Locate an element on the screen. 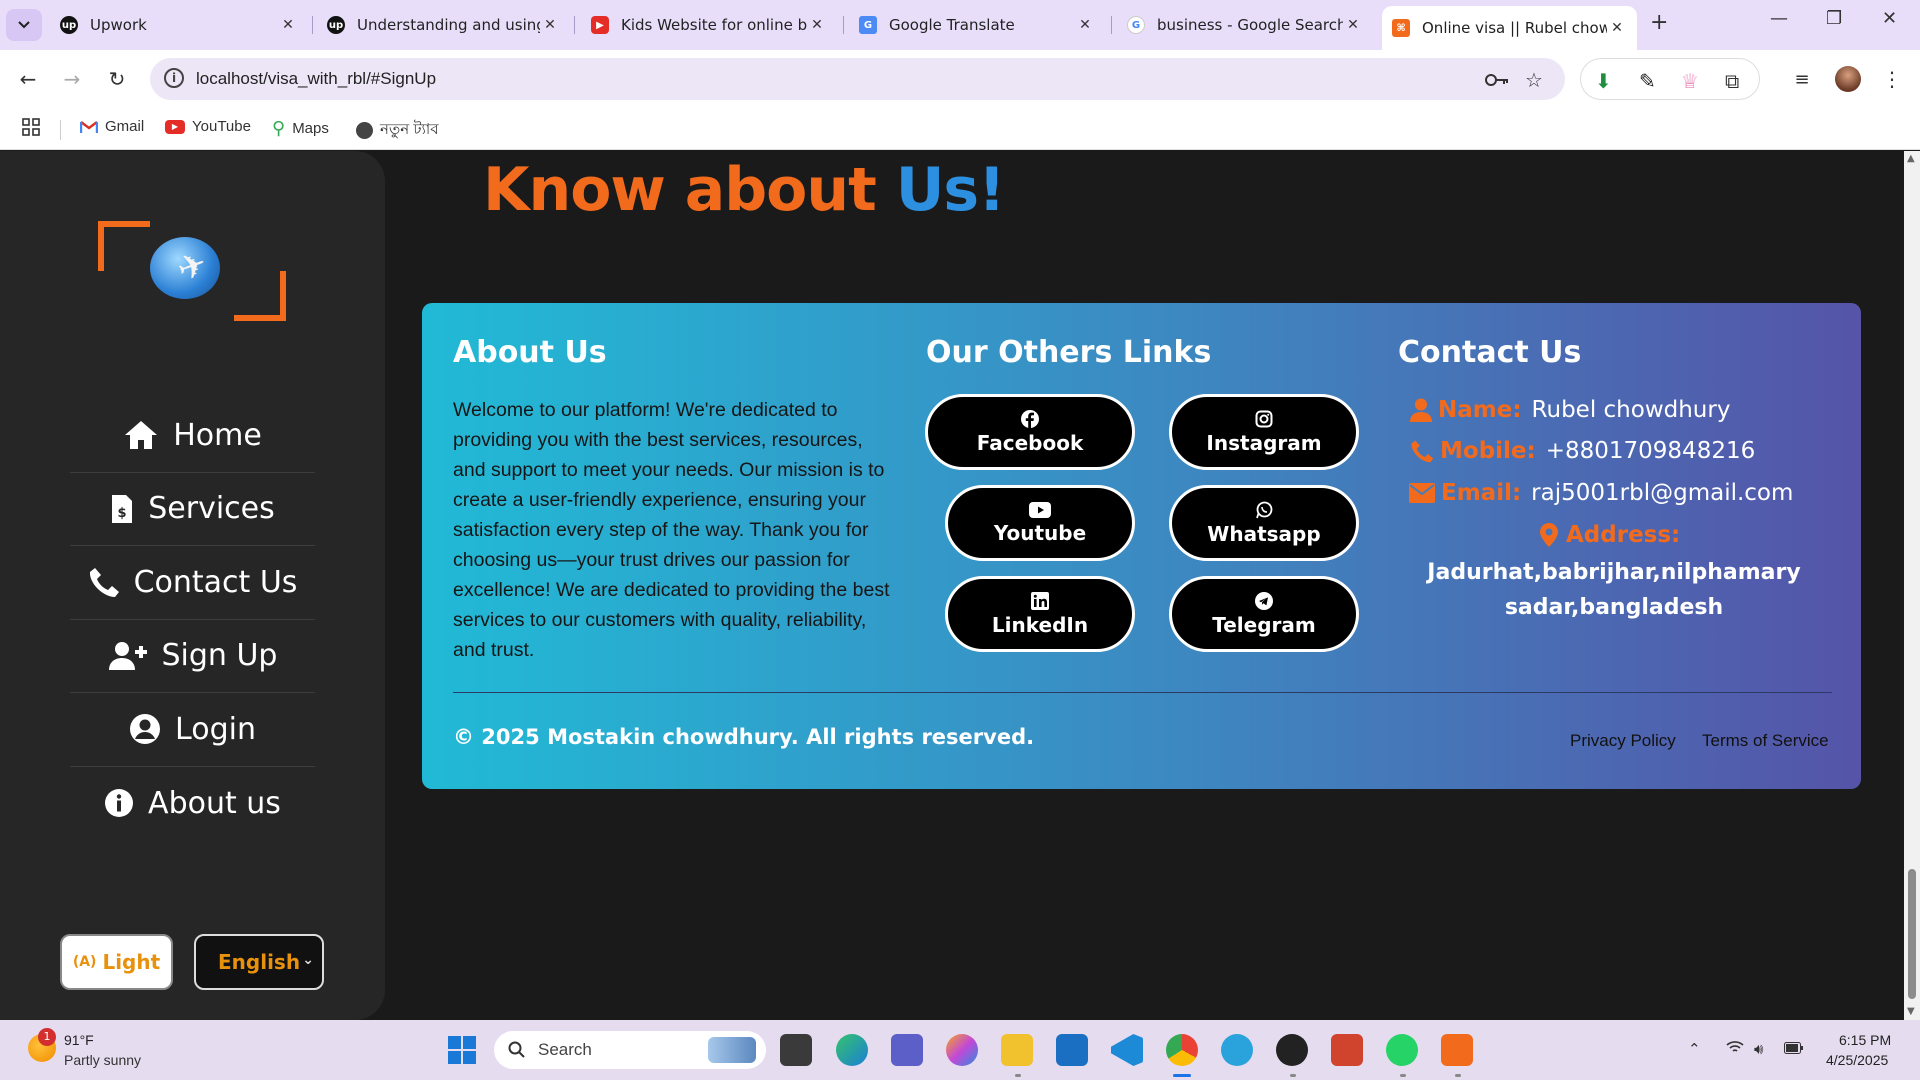  whatsapp-icon is located at coordinates (1402, 1050).